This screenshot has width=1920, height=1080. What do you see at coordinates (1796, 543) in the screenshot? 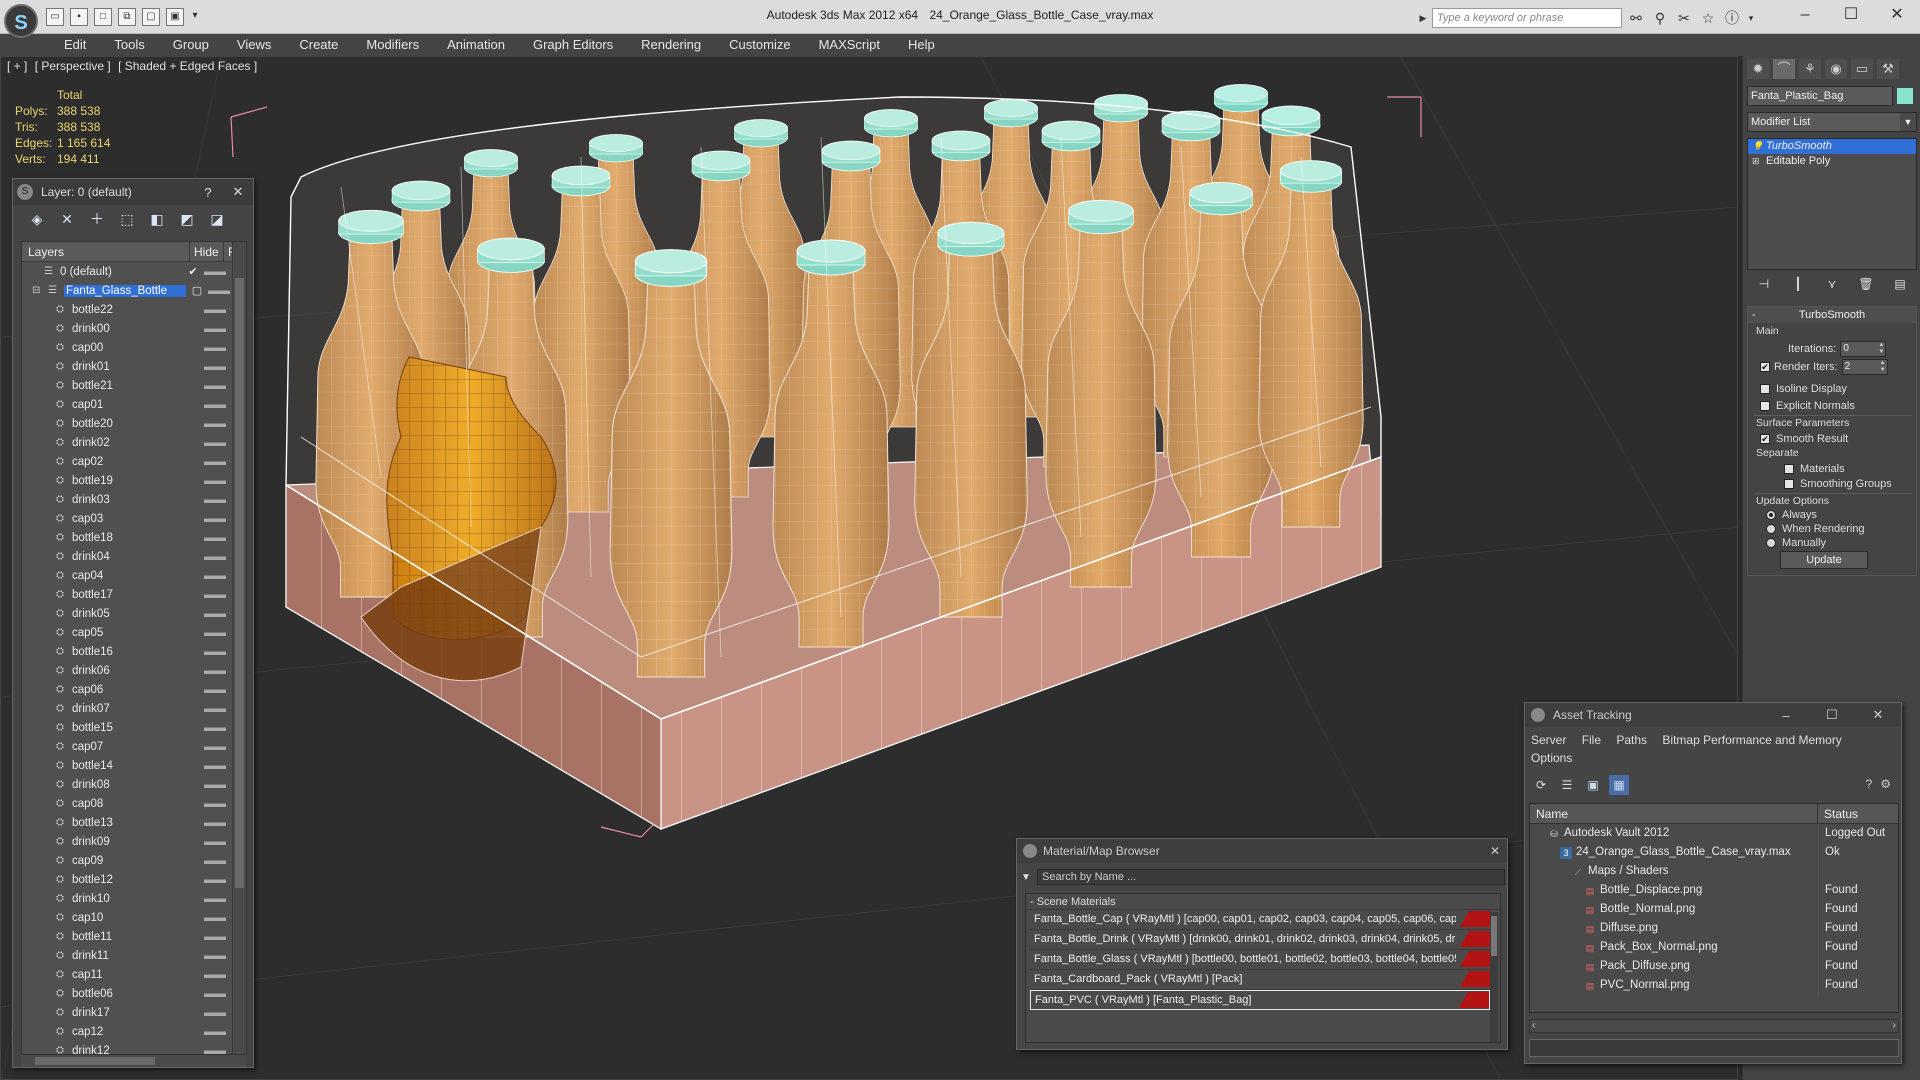
I see `update-manually-row: Manually` at bounding box center [1796, 543].